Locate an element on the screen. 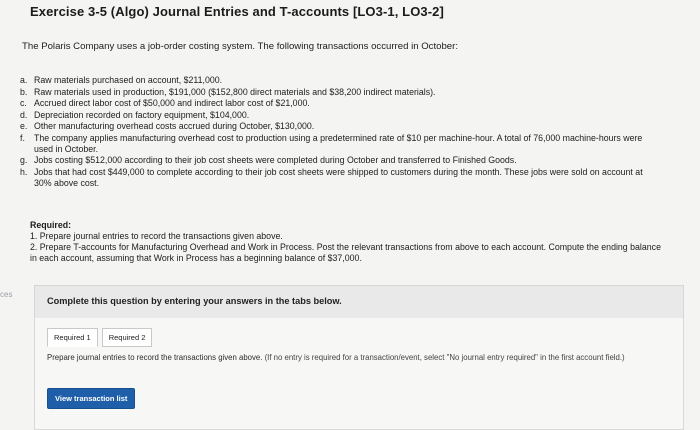 The width and height of the screenshot is (700, 430). transaction-letter: c. is located at coordinates (23, 103).